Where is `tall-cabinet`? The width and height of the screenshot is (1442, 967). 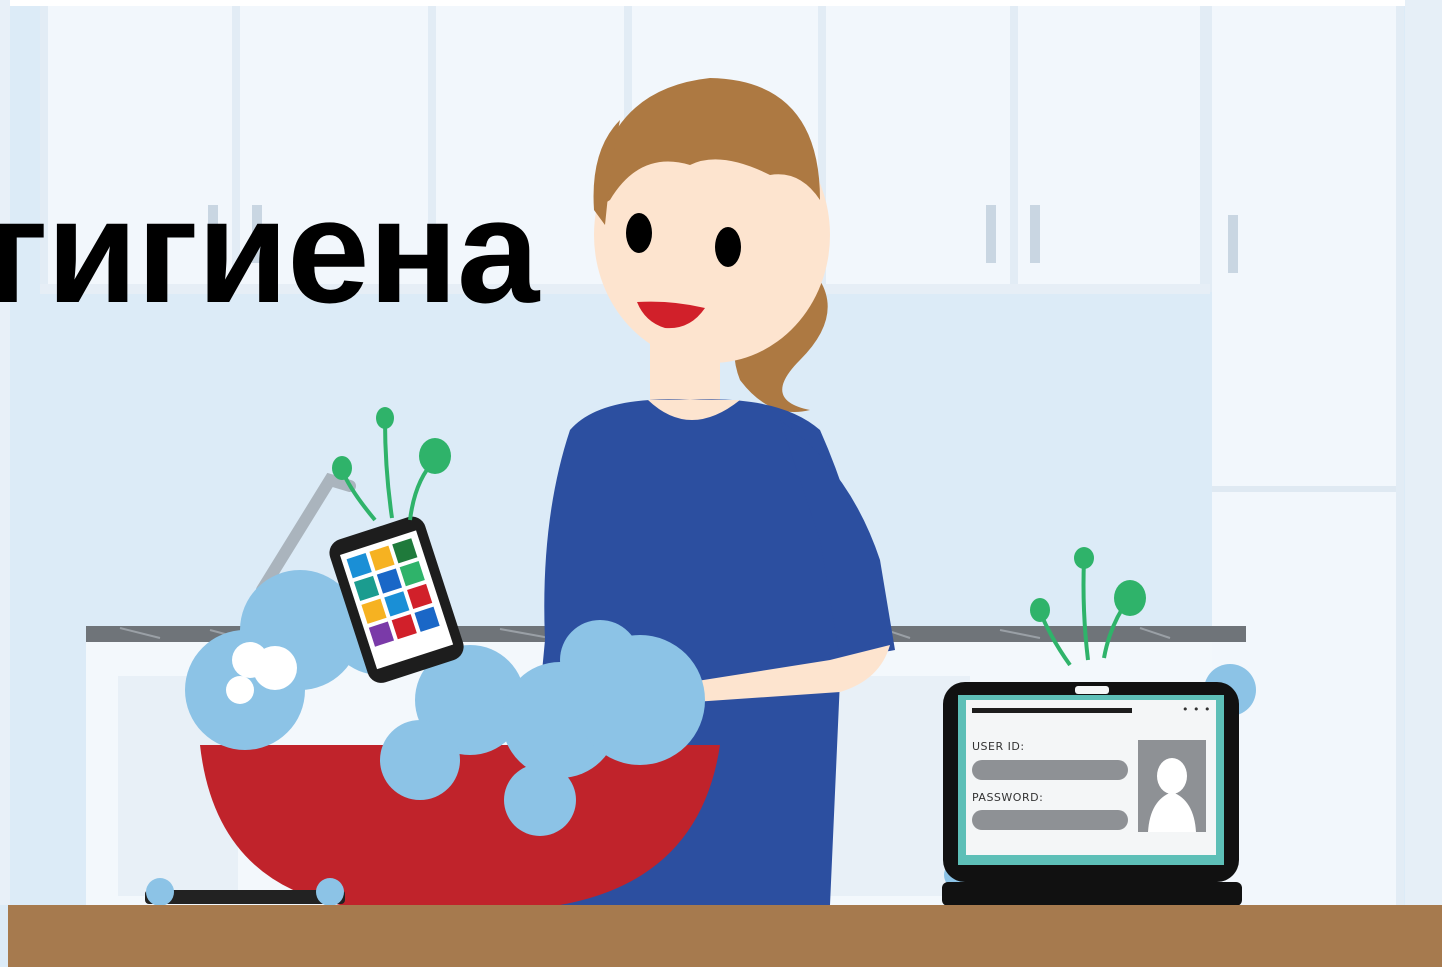 tall-cabinet is located at coordinates (1308, 455).